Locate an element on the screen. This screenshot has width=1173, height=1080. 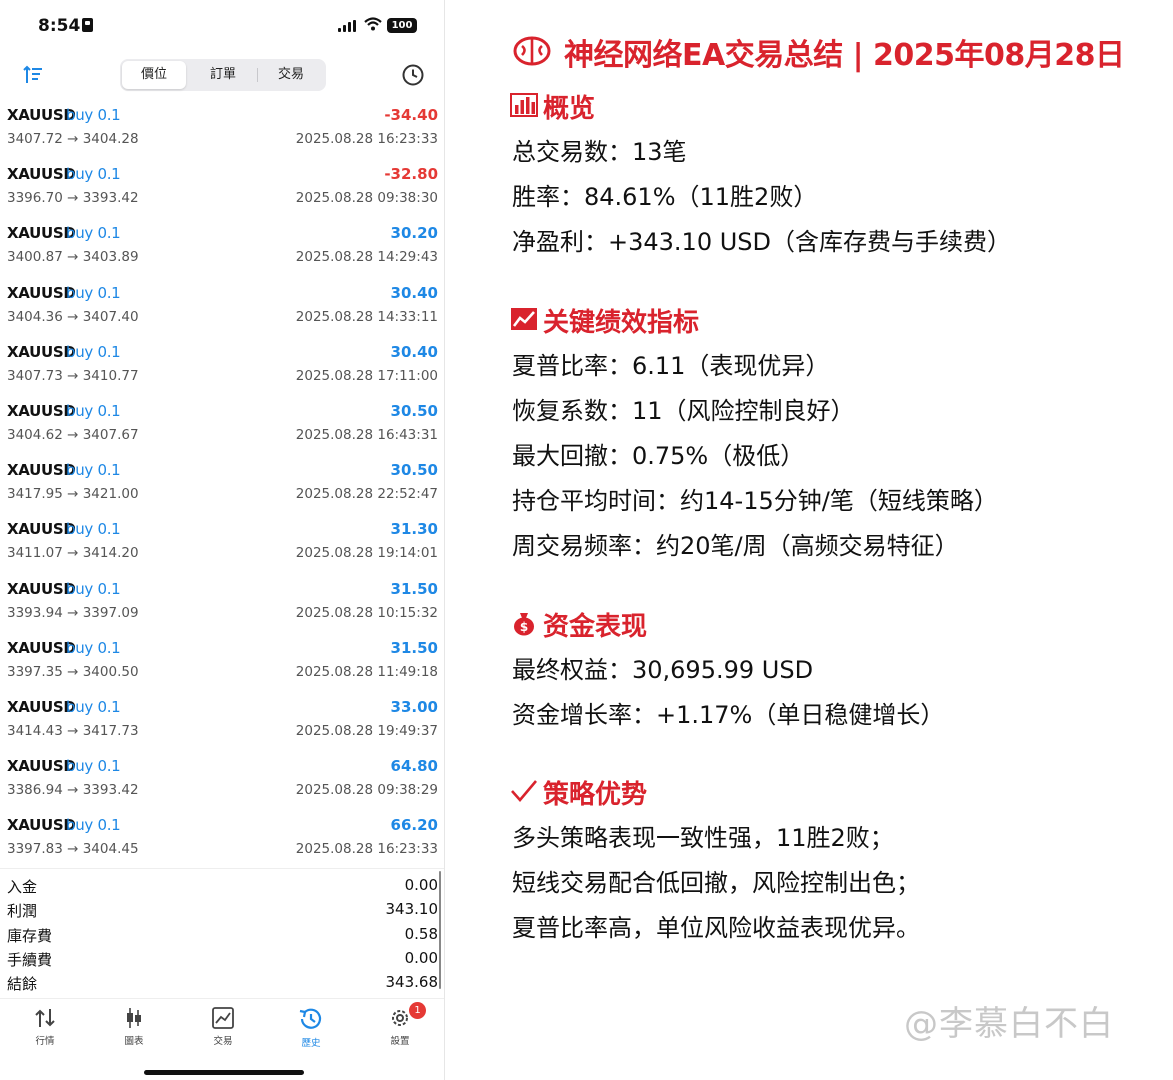
trade-time: 2025.08.28 19:14:01 is located at coordinates (366, 553).